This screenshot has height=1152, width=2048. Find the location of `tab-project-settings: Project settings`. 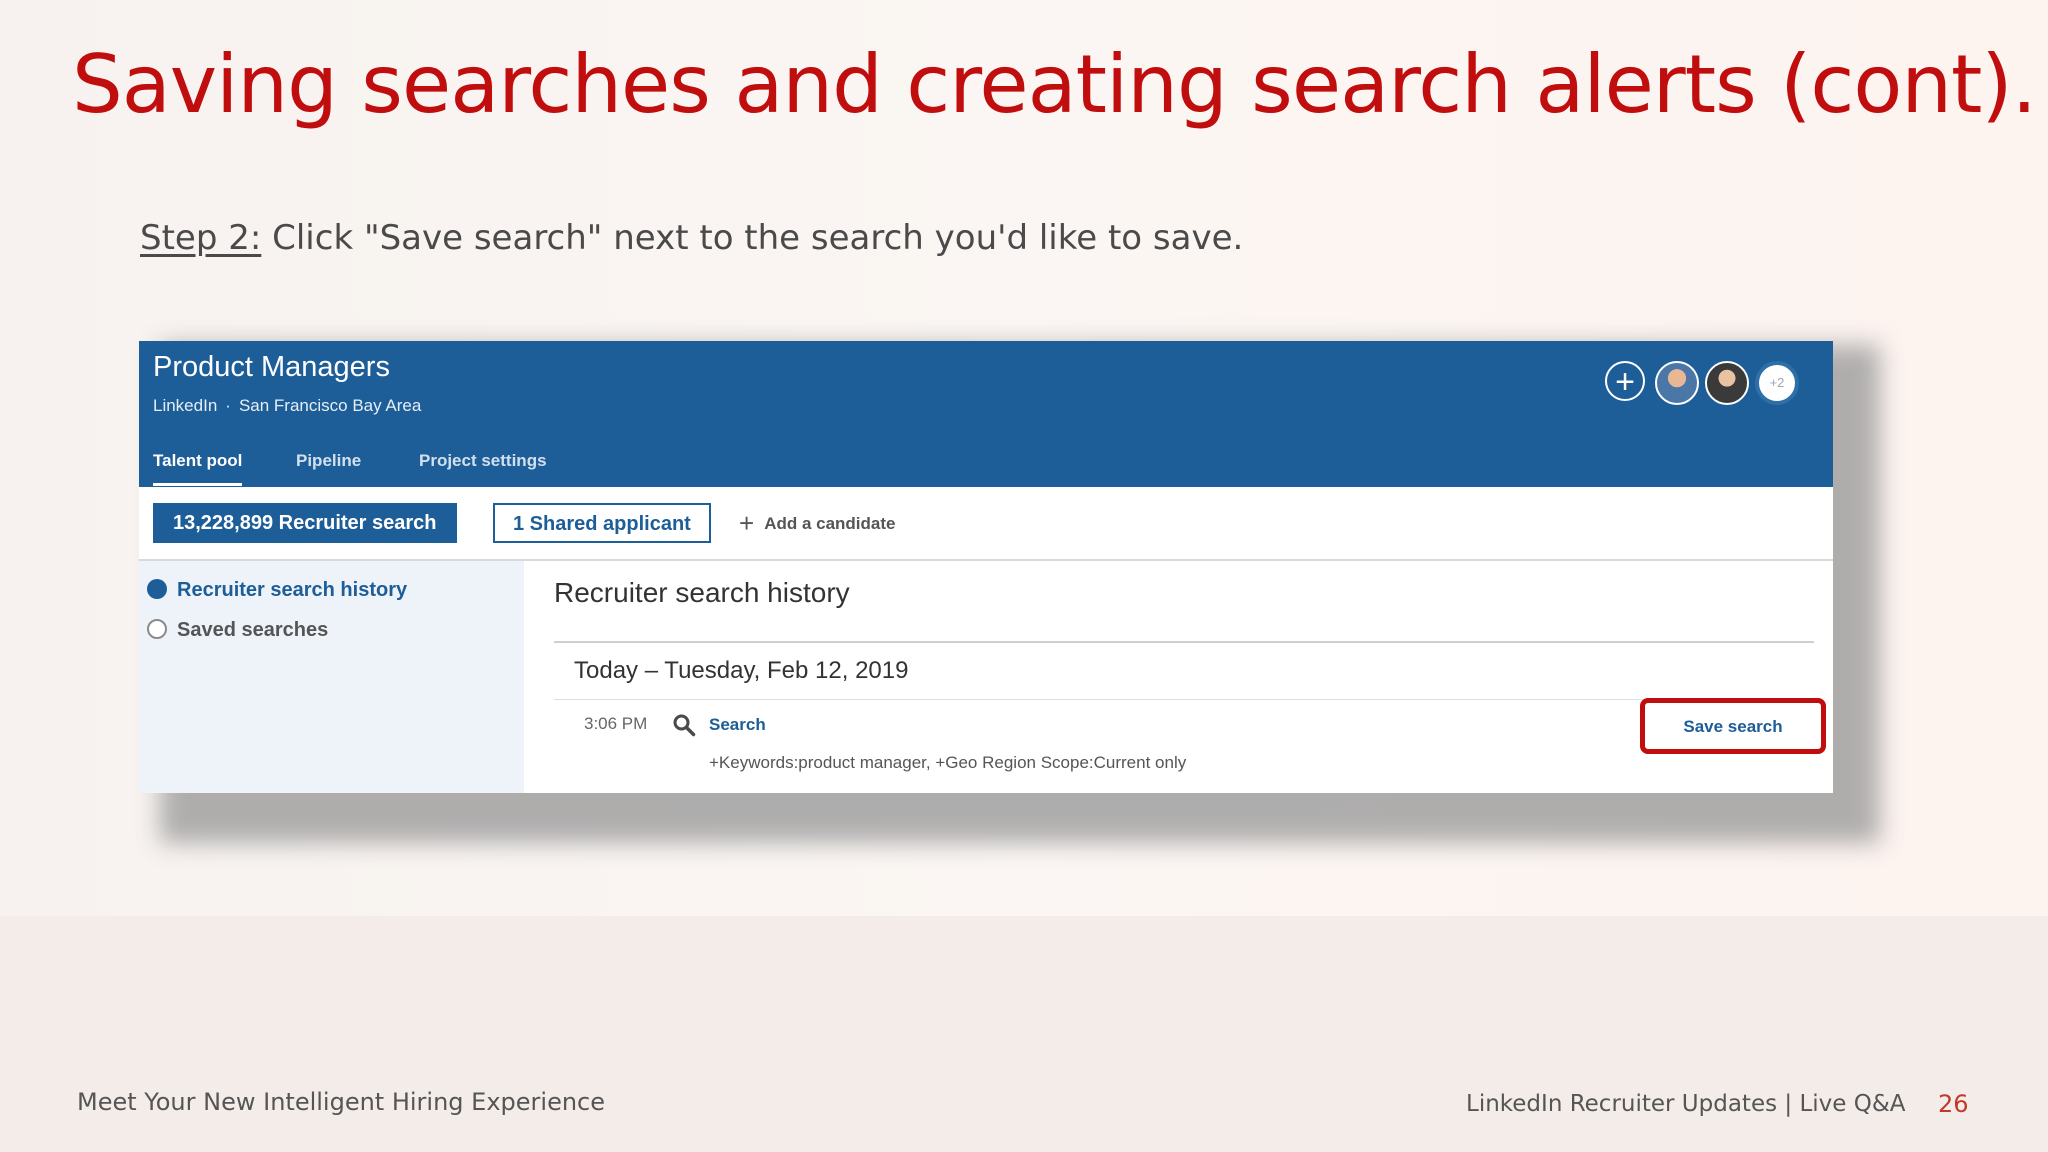

tab-project-settings: Project settings is located at coordinates (483, 467).